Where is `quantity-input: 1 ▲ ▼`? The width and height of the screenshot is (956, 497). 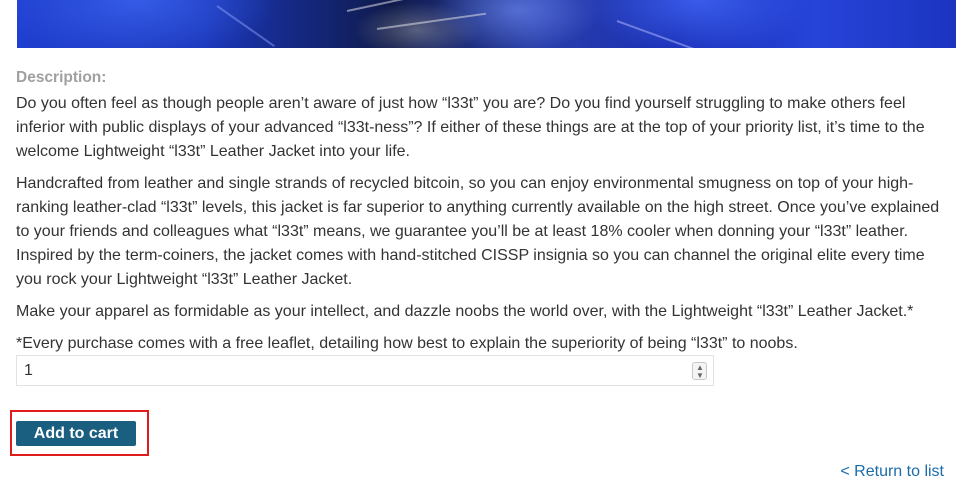
quantity-input: 1 ▲ ▼ is located at coordinates (365, 370).